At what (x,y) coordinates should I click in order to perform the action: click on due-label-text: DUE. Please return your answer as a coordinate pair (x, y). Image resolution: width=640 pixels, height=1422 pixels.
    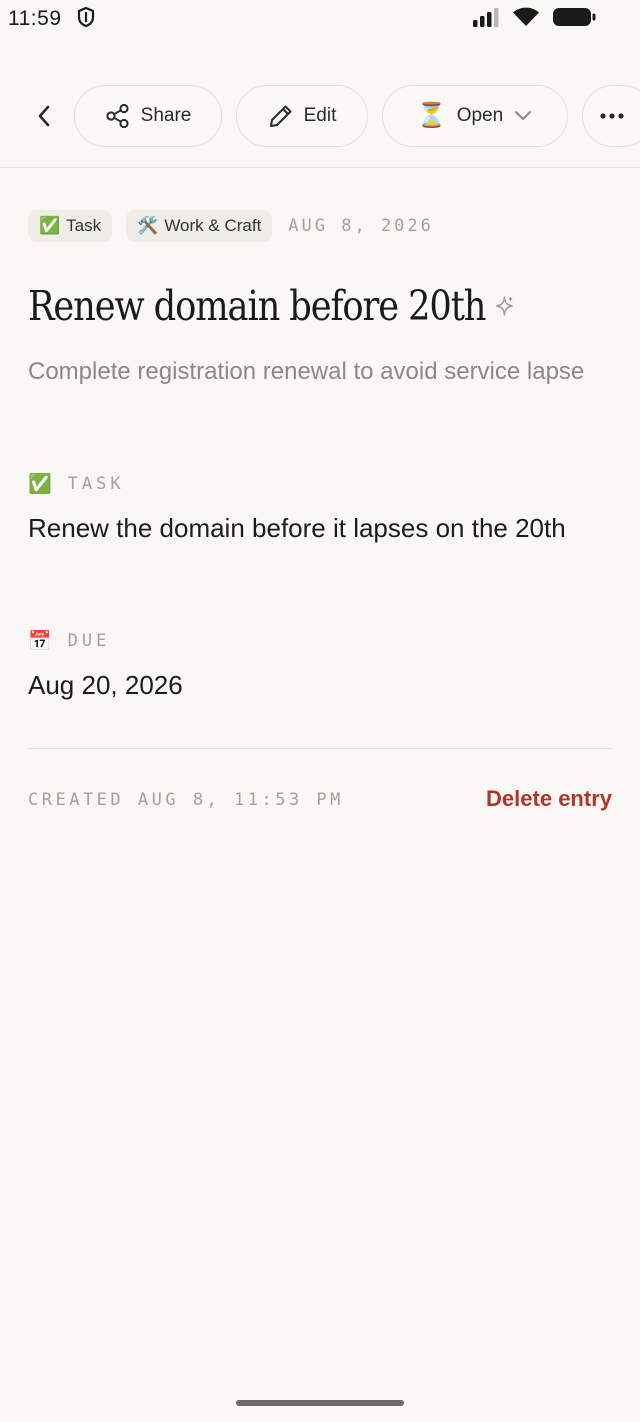
    Looking at the image, I should click on (89, 640).